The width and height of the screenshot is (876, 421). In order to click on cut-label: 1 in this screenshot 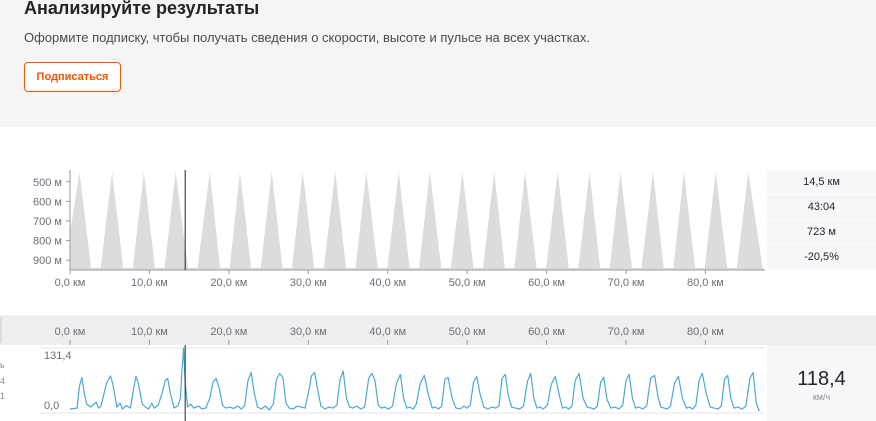, I will do `click(3, 396)`.